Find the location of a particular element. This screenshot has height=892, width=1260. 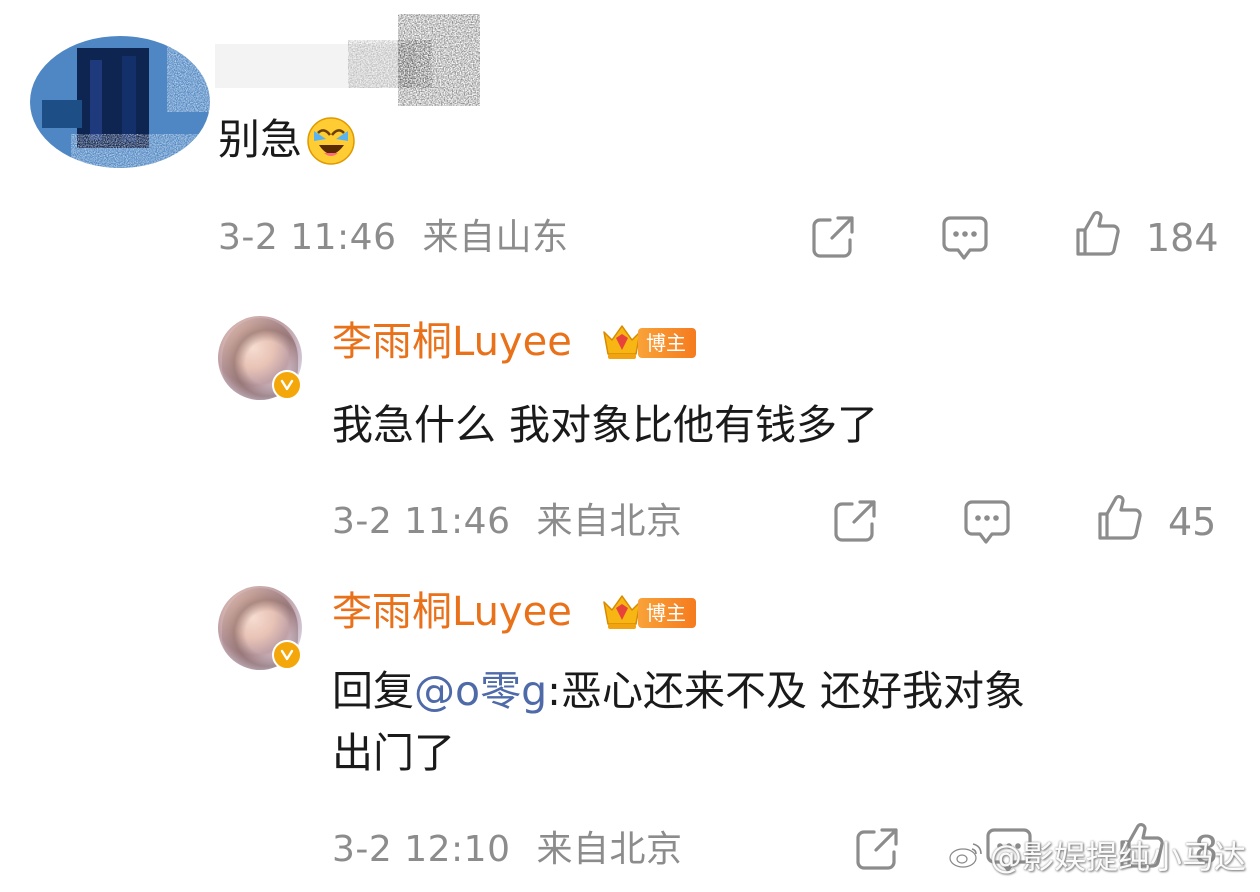

mention-link: @o零g is located at coordinates (480, 691).